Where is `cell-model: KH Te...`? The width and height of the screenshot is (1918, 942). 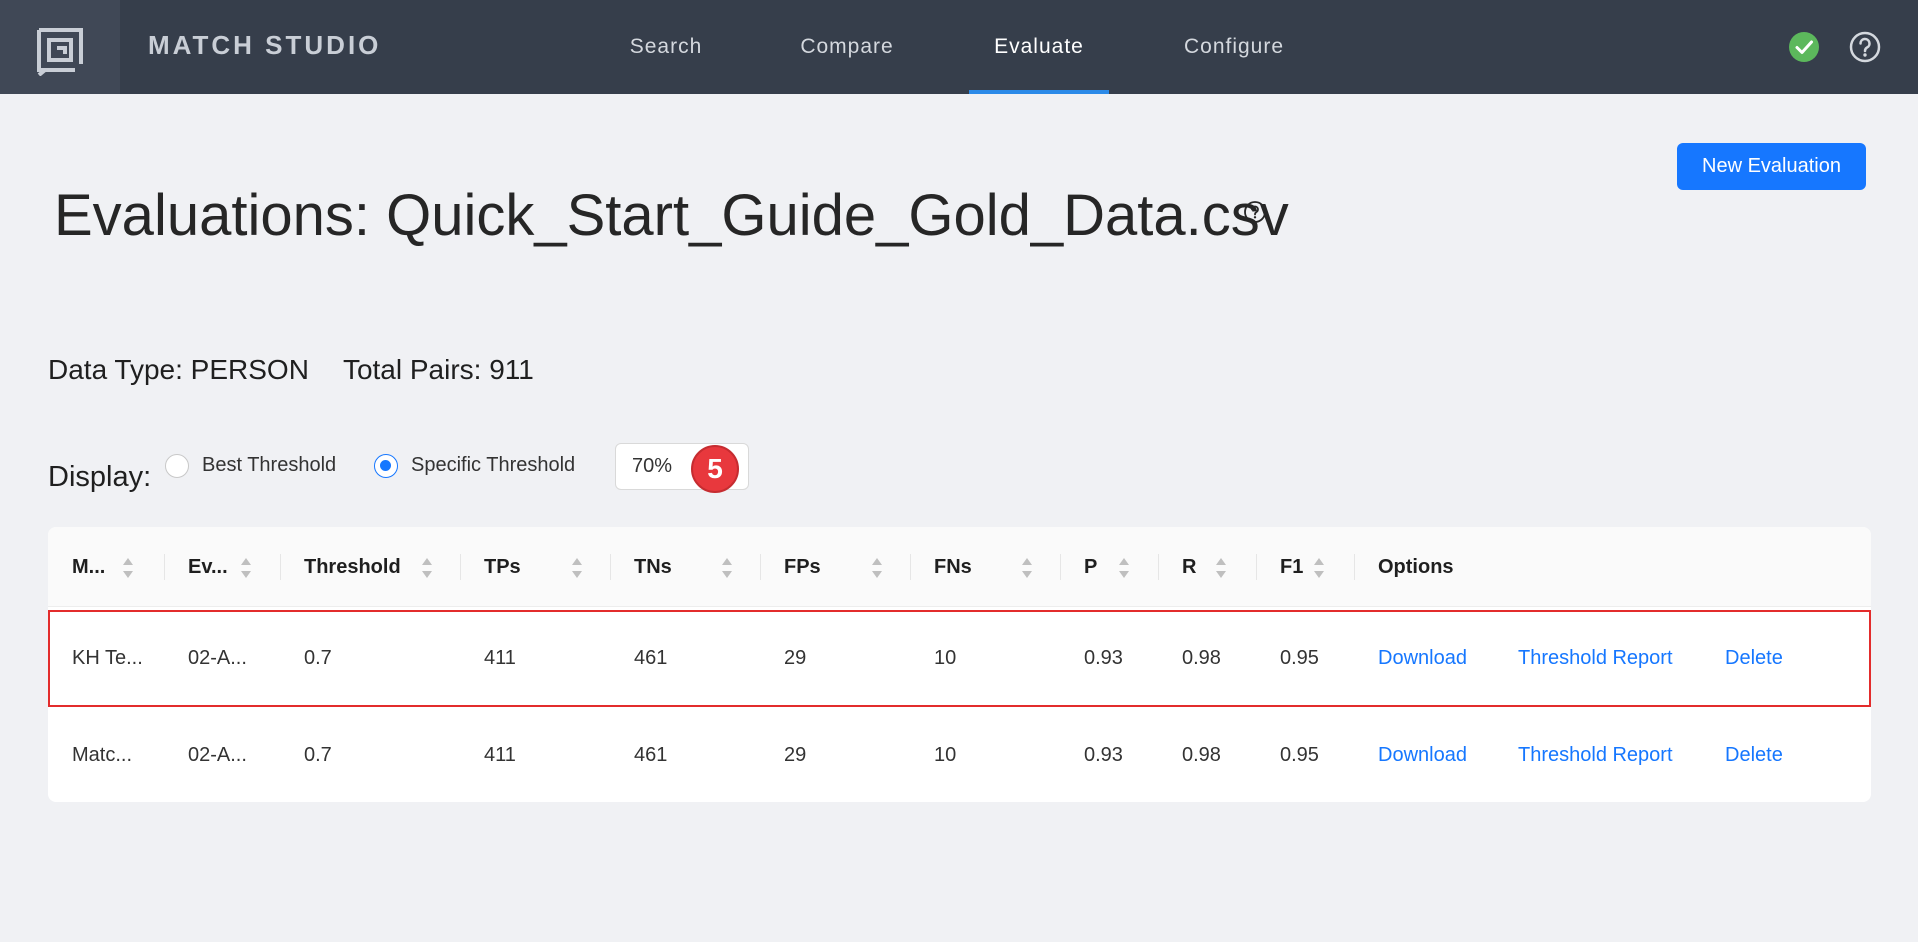 cell-model: KH Te... is located at coordinates (107, 658).